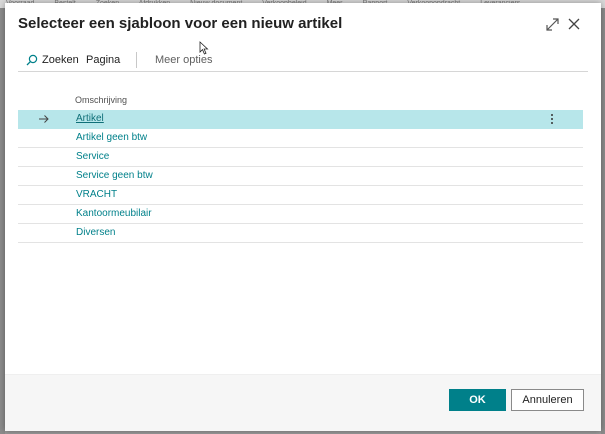 Image resolution: width=605 pixels, height=434 pixels. I want to click on list-item-label: Diversen, so click(96, 232).